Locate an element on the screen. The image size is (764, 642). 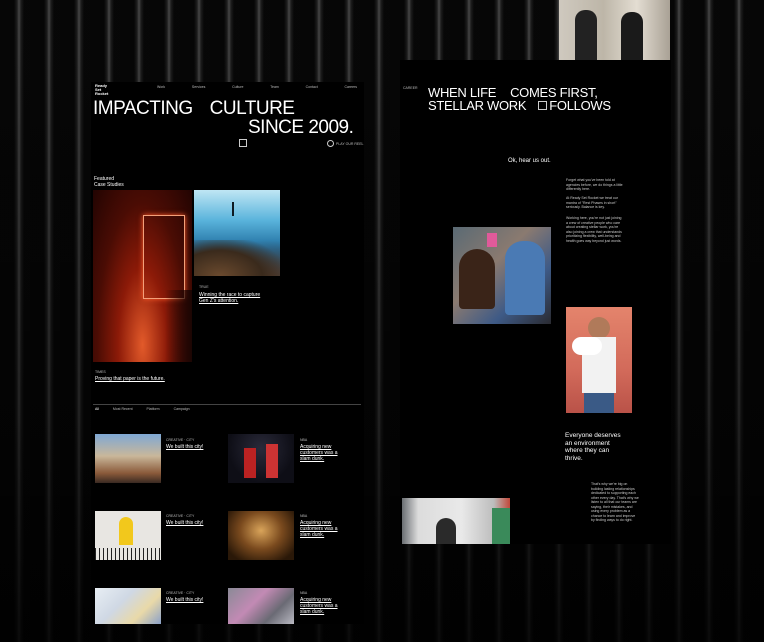
case2-tag: TIMES is located at coordinates (100, 372).